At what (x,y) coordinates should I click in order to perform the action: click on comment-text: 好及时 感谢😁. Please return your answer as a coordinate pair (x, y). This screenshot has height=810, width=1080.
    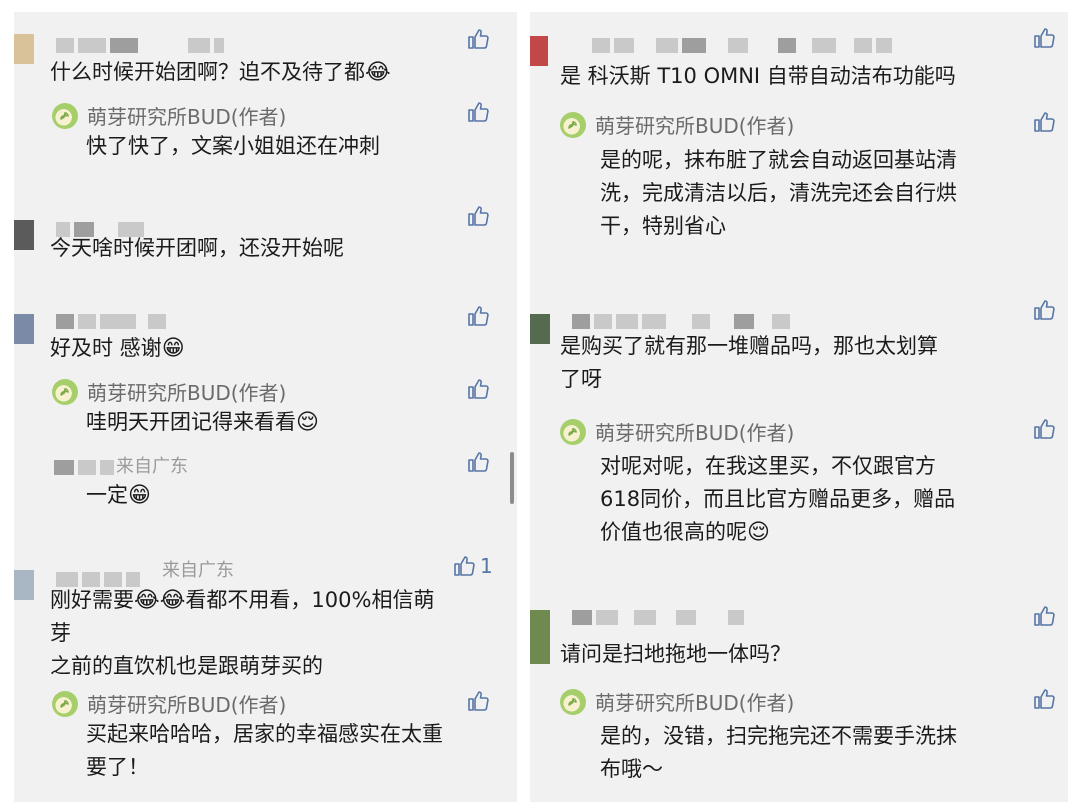
    Looking at the image, I should click on (117, 348).